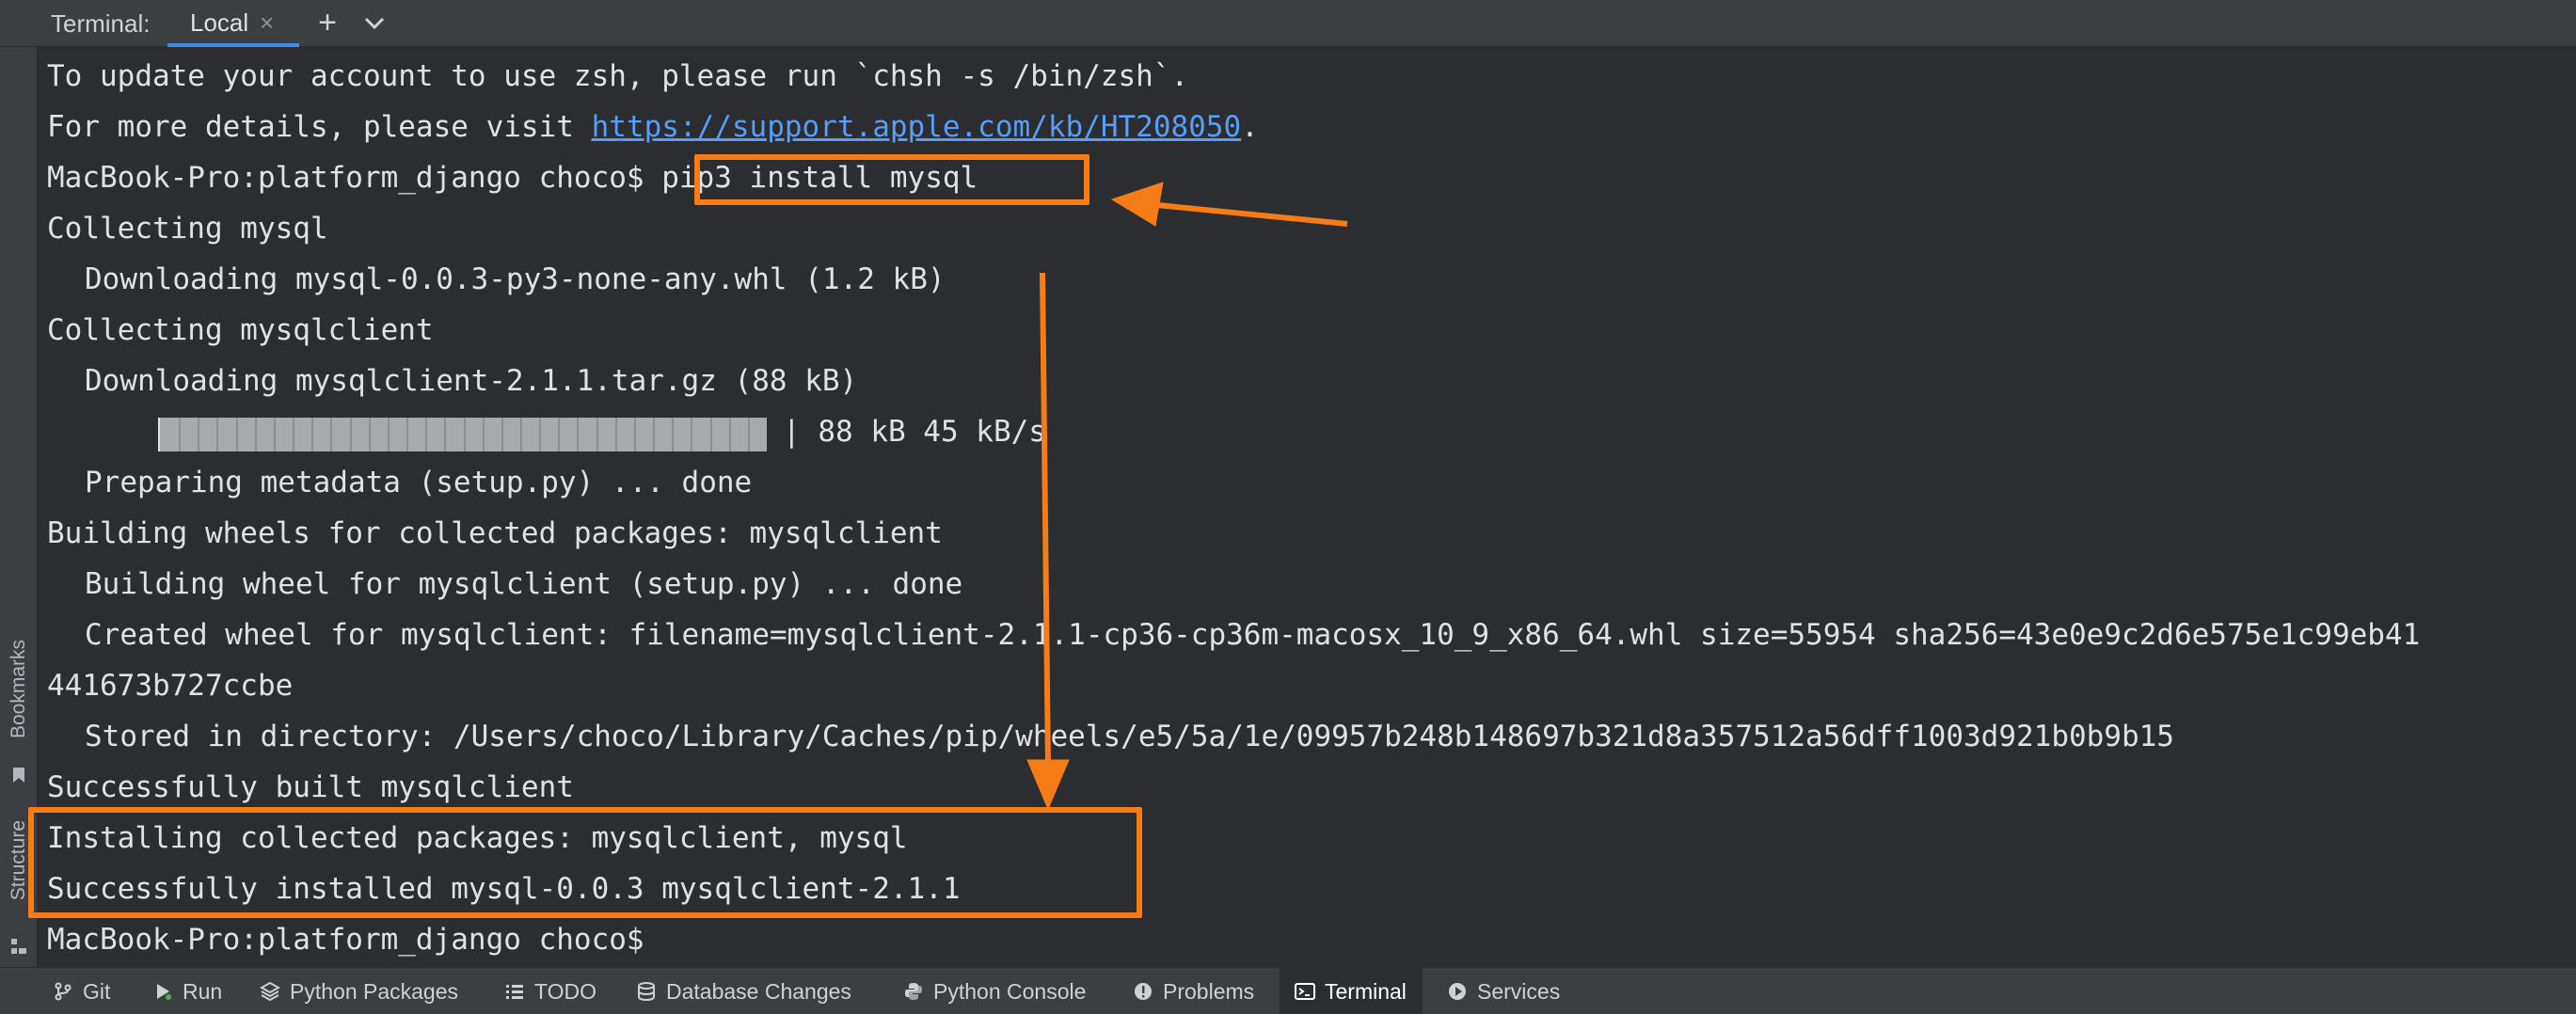 This screenshot has width=2576, height=1014. Describe the element at coordinates (1010, 991) in the screenshot. I see `tool-label: Python Console` at that location.